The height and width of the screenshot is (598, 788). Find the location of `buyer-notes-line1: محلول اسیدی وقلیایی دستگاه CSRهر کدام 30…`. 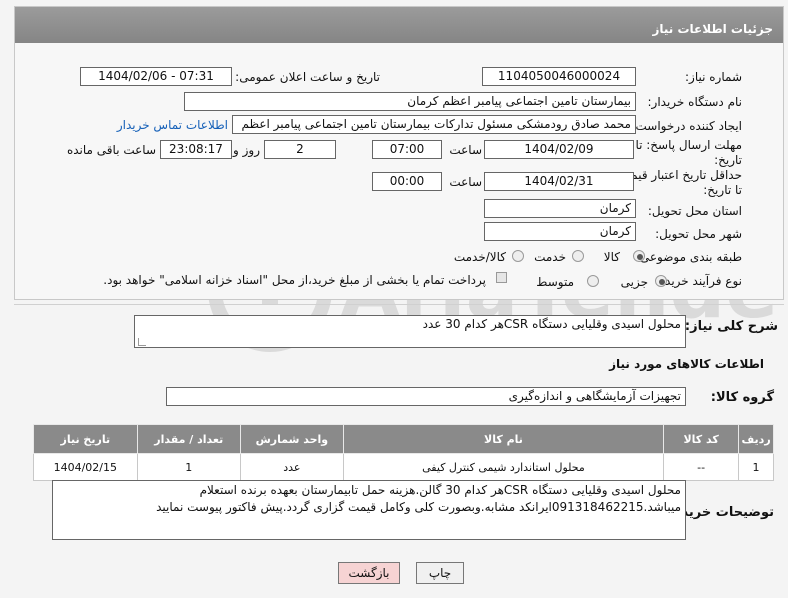

buyer-notes-line1: محلول اسیدی وقلیایی دستگاه CSRهر کدام 30… is located at coordinates (440, 490).